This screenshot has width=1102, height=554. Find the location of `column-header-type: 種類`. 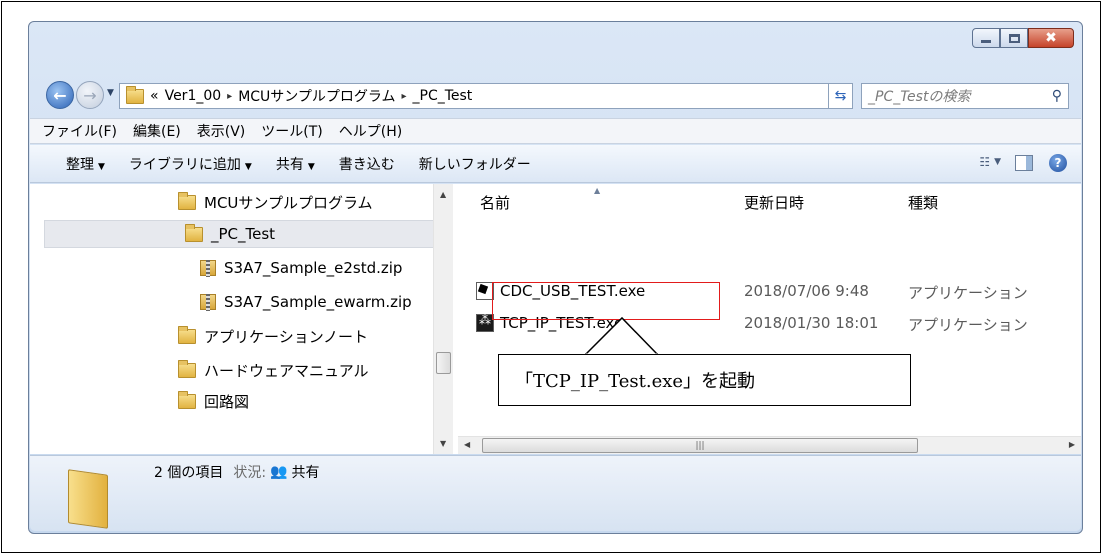

column-header-type: 種類 is located at coordinates (923, 202).